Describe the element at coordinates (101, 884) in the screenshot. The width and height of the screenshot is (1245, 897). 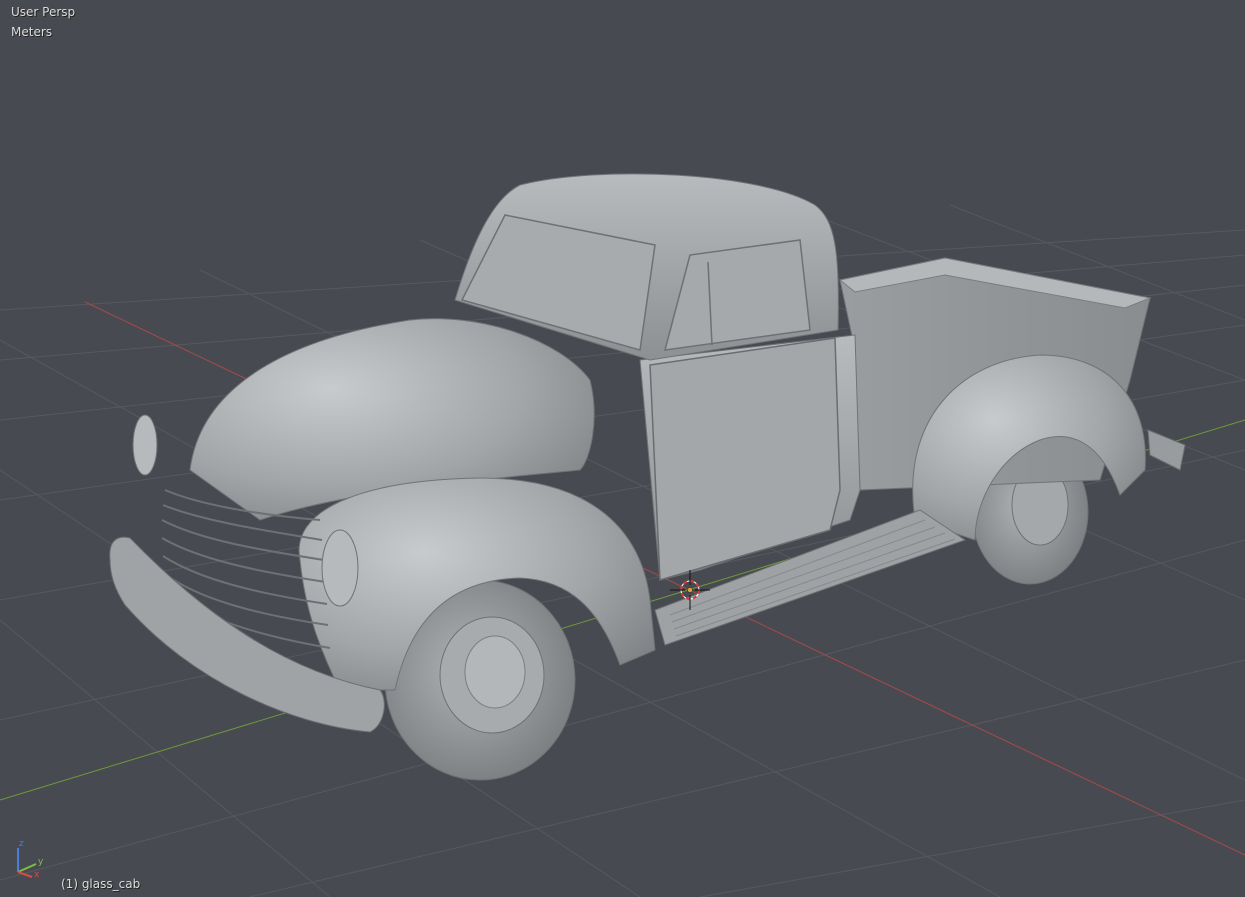
I see `active-object-label: (1) glass_cab` at that location.